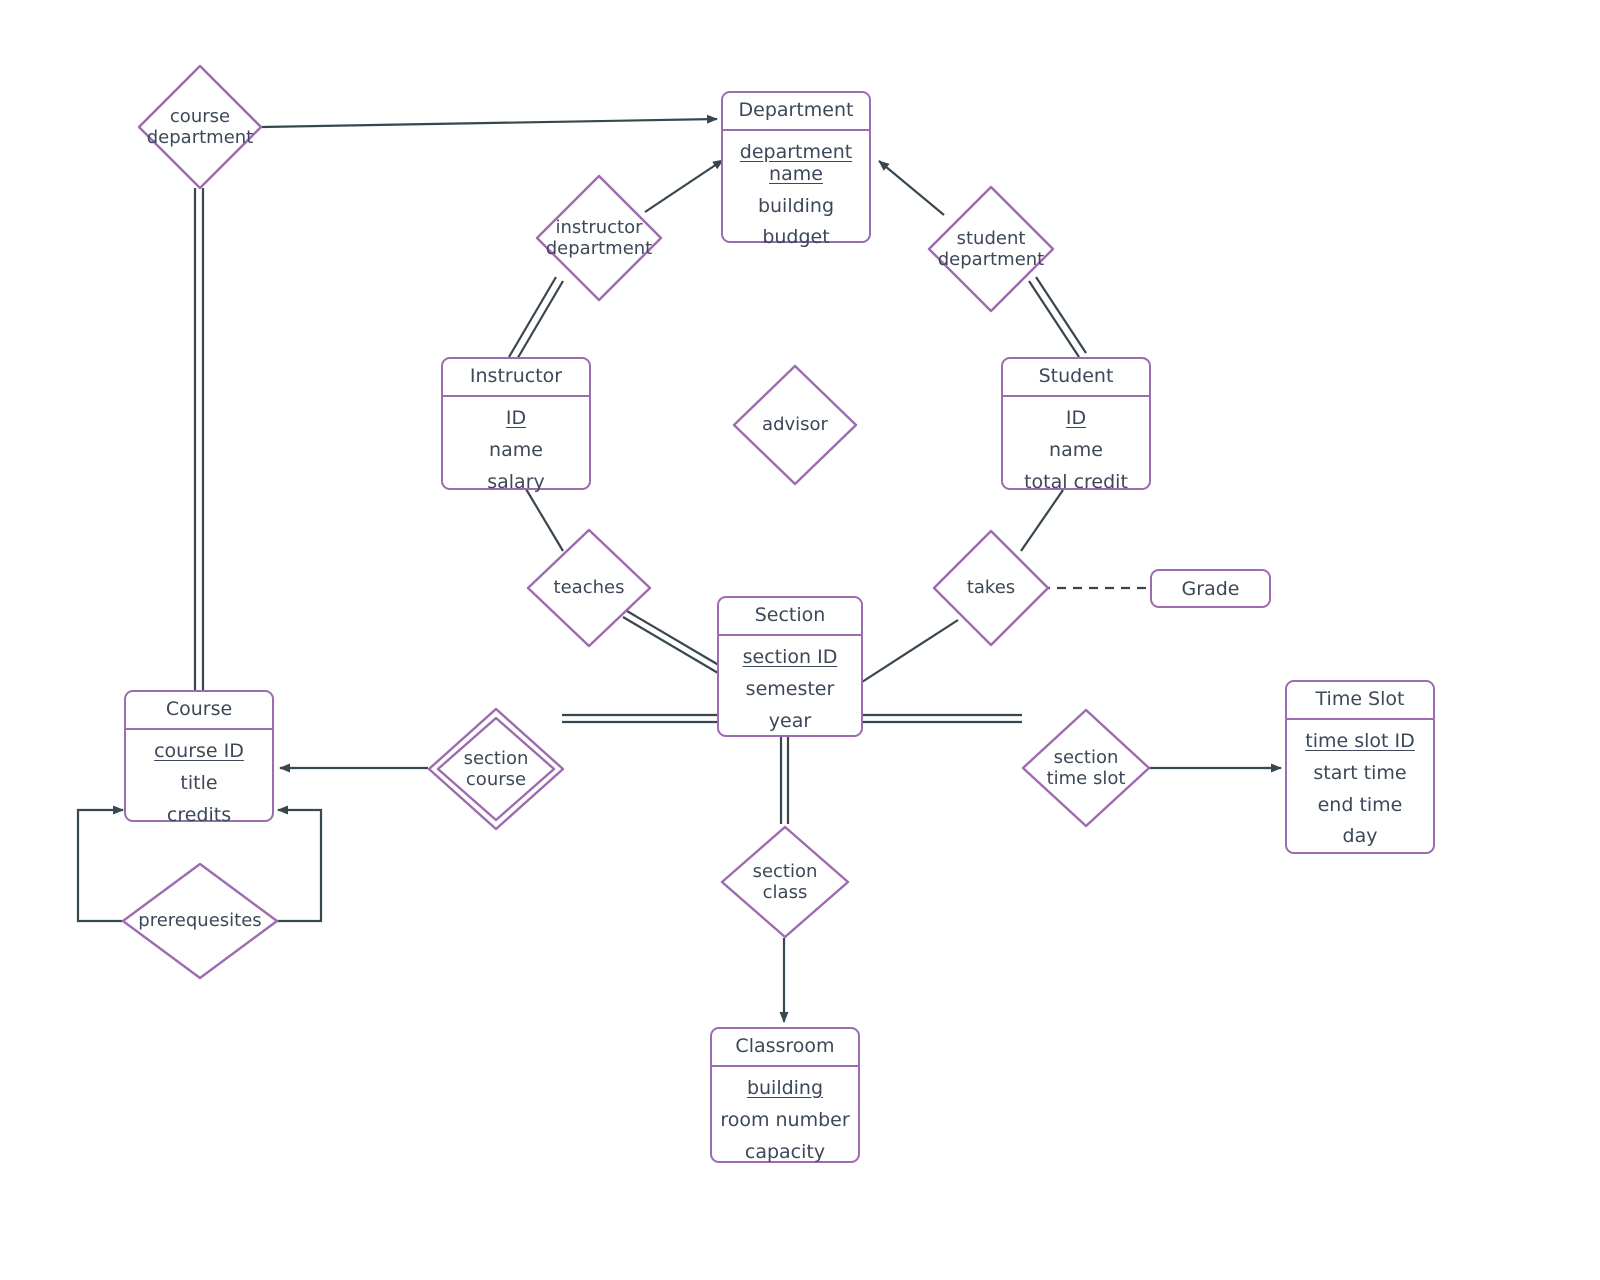 This screenshot has height=1280, width=1600. I want to click on entity-section: Section section ID semester year, so click(790, 666).